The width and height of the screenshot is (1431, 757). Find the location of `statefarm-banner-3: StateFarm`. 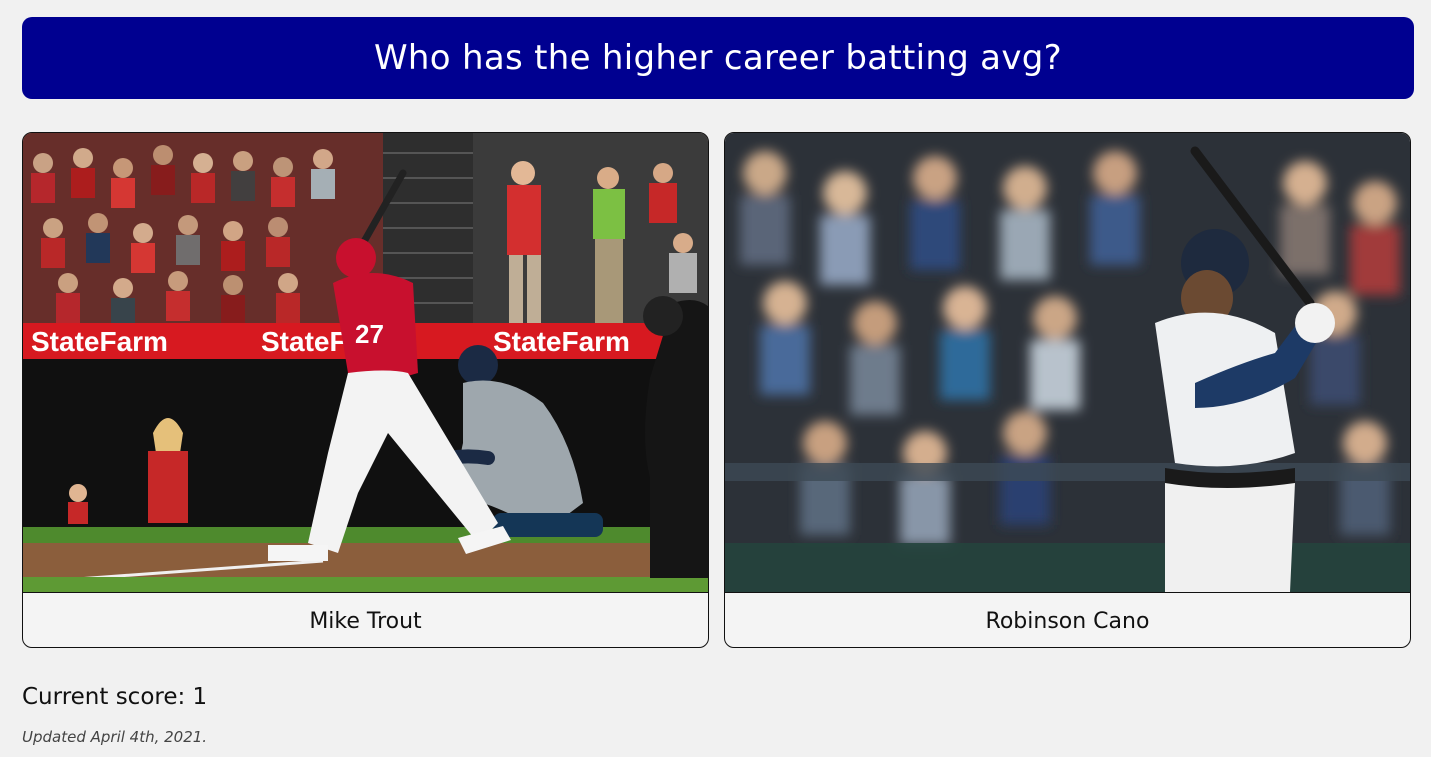

statefarm-banner-3: StateFarm is located at coordinates (561, 341).